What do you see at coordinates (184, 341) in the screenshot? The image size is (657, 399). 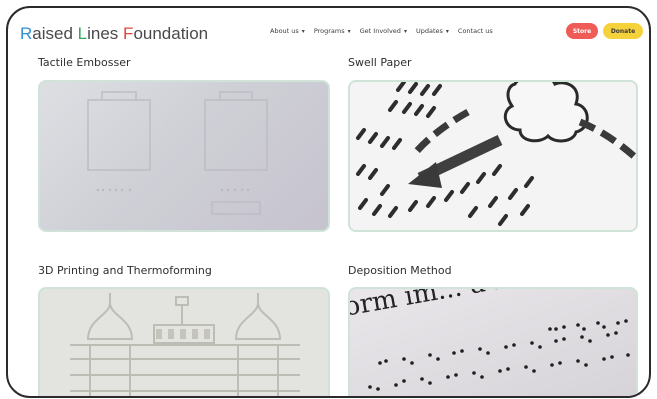 I see `3d-printing-image` at bounding box center [184, 341].